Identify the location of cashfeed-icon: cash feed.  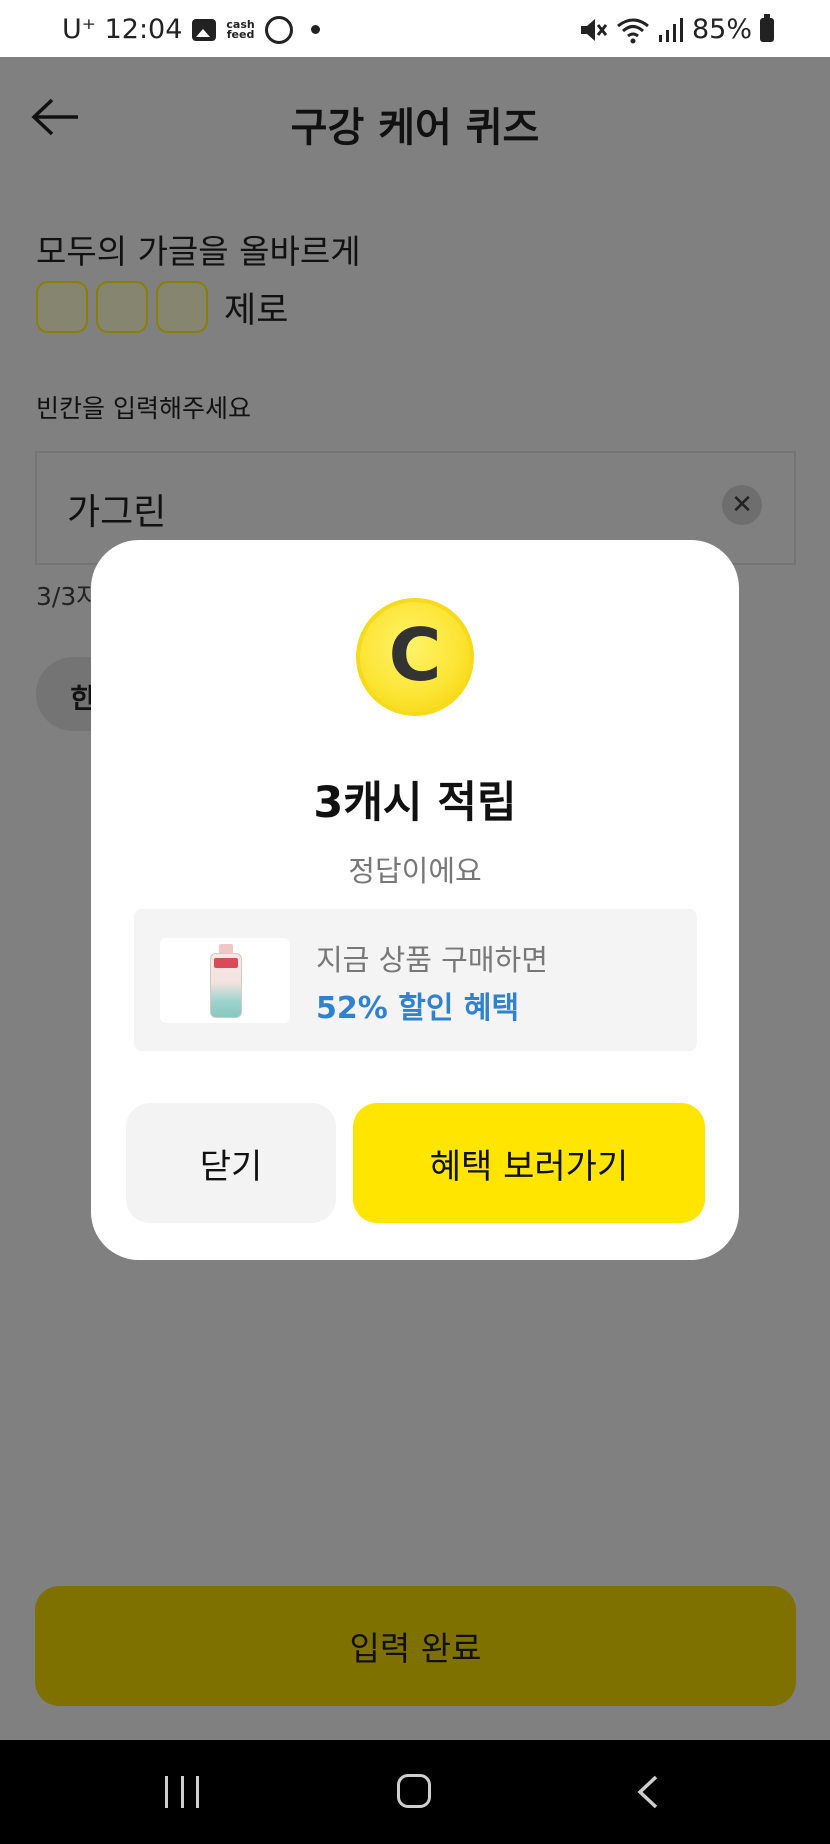
(240, 30).